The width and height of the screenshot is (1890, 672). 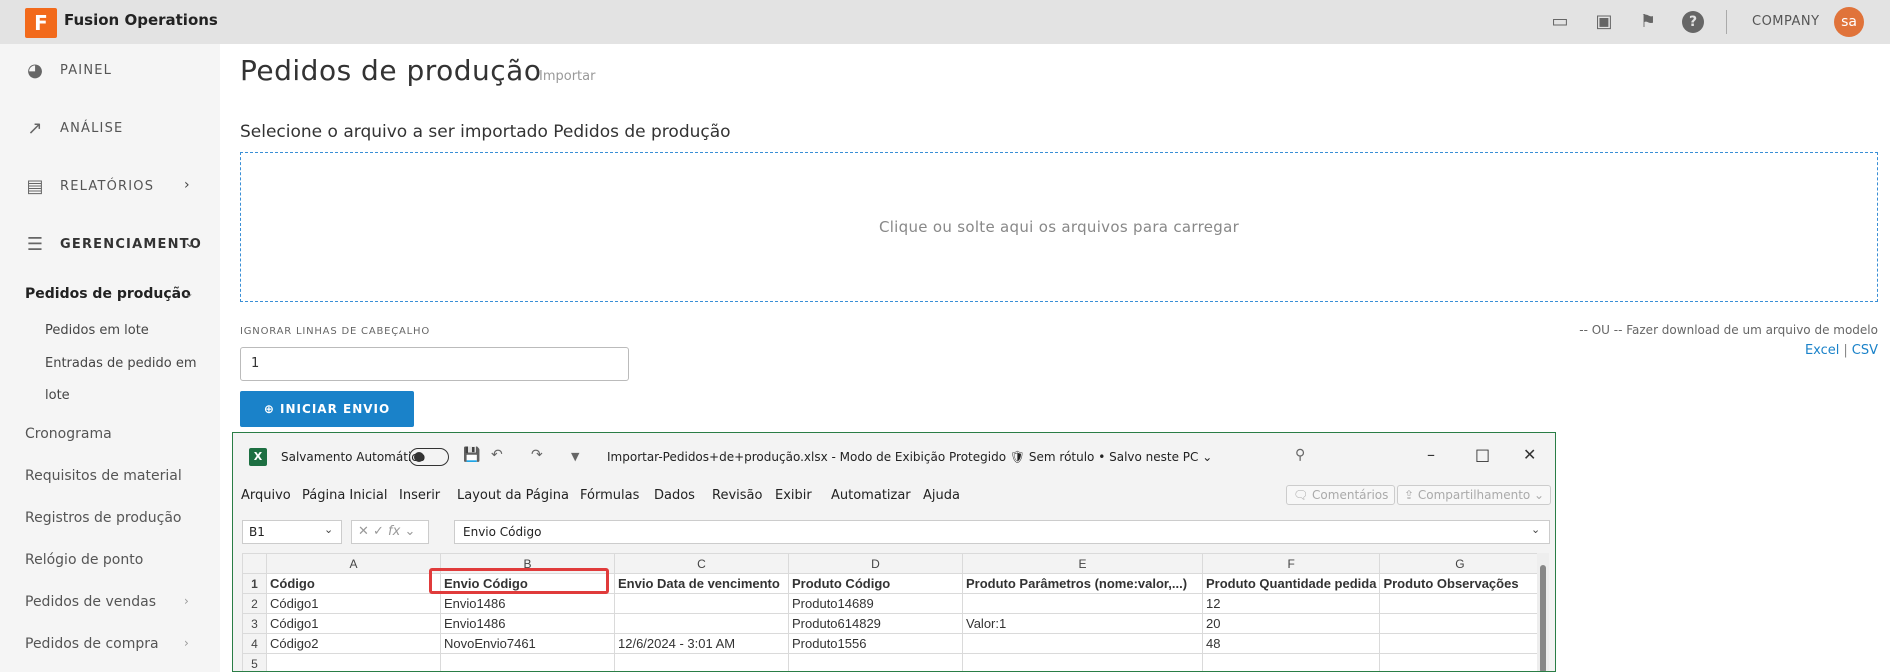 What do you see at coordinates (110, 187) in the screenshot?
I see `sidebar-item-relatorios: ▤ RELATÓRIOS ›` at bounding box center [110, 187].